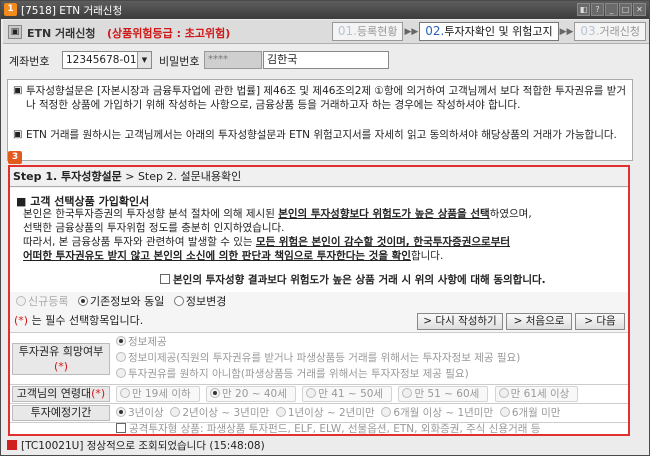 The height and width of the screenshot is (456, 650). I want to click on option-age-5: 만 61세 이상, so click(536, 394).